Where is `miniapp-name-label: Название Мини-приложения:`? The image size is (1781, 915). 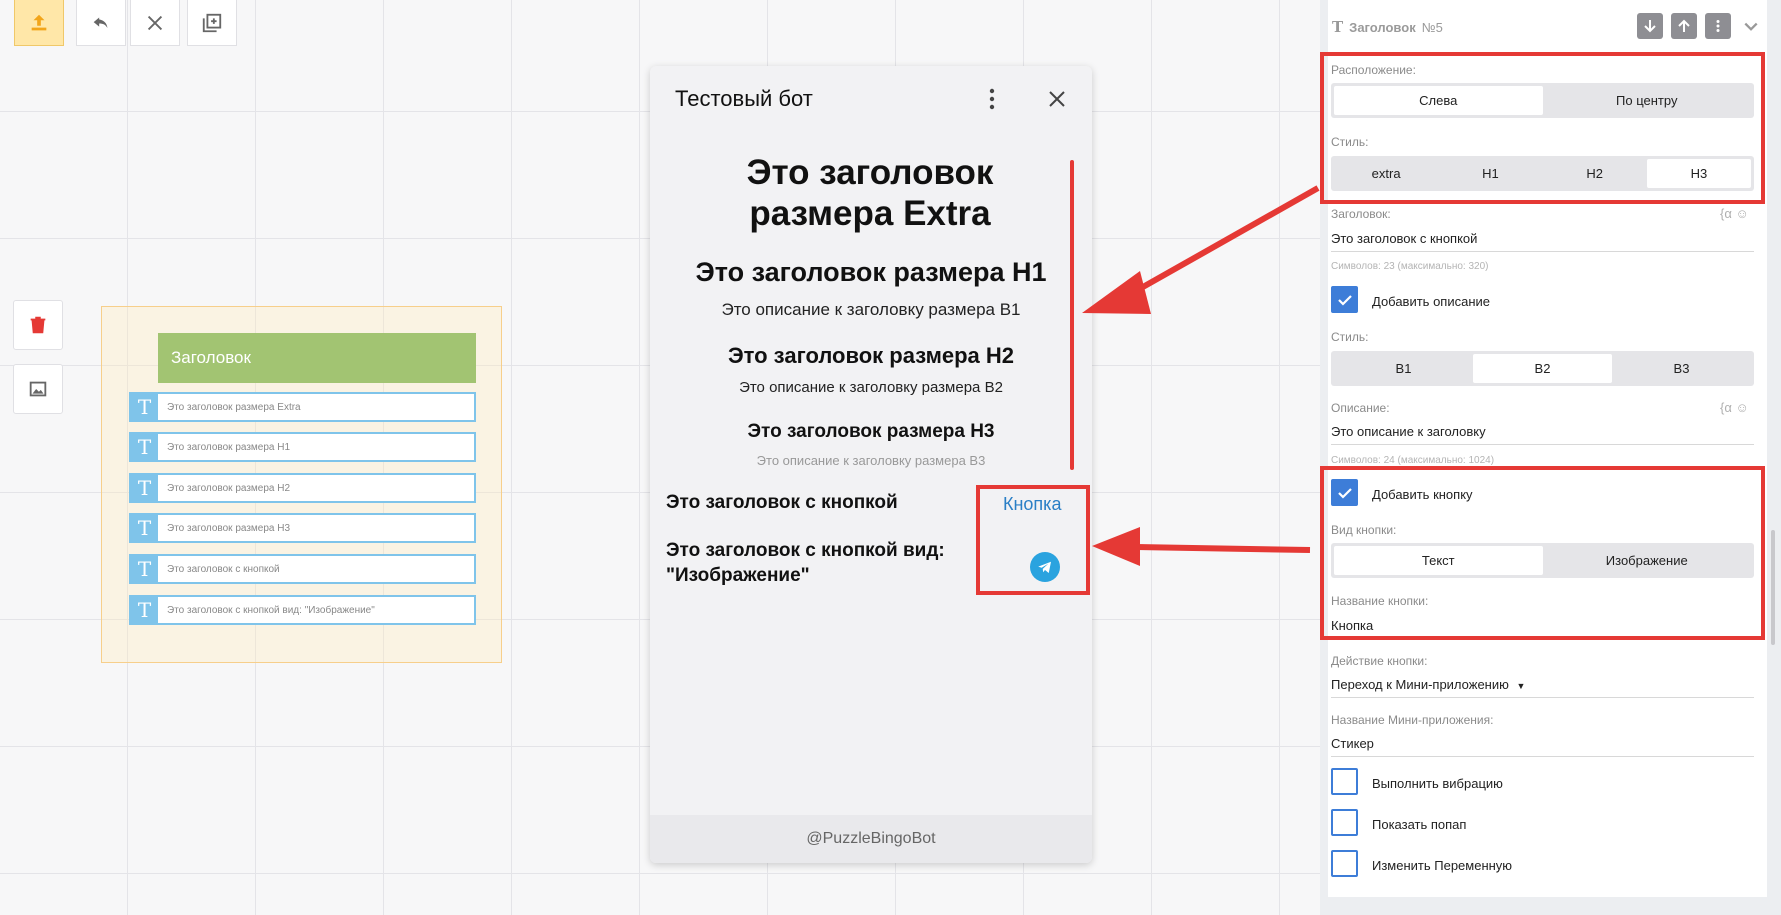
miniapp-name-label: Название Мини-приложения: is located at coordinates (1412, 720).